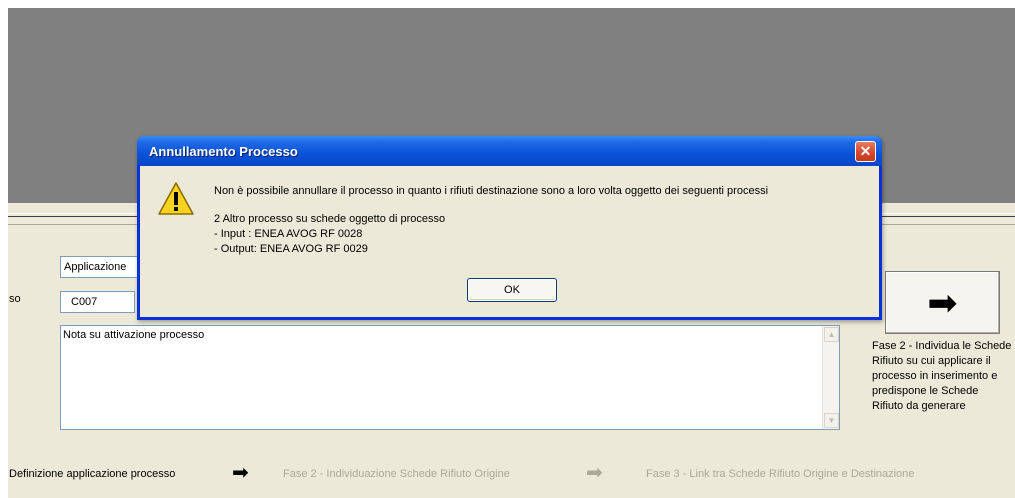 The image size is (1015, 498). I want to click on scroll-up-icon: ▲, so click(831, 334).